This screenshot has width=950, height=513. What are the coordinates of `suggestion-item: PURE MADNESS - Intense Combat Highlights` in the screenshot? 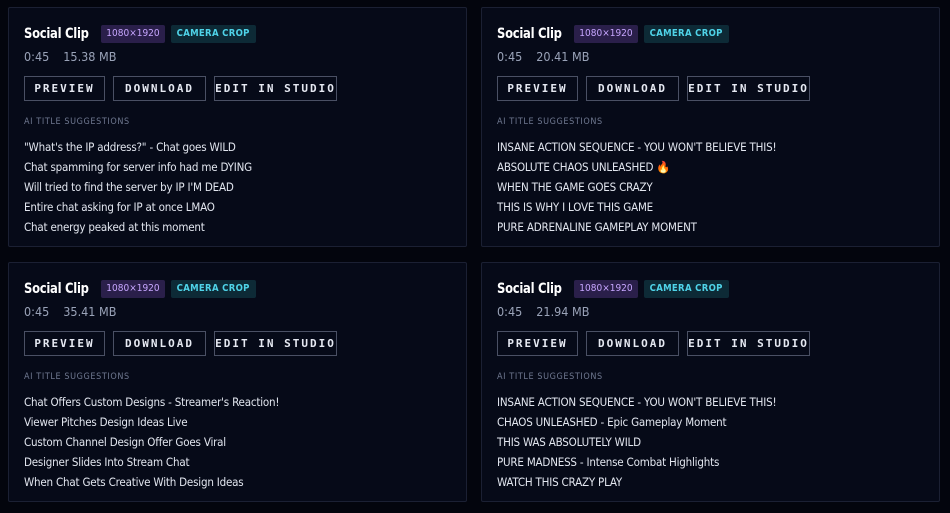 It's located at (636, 462).